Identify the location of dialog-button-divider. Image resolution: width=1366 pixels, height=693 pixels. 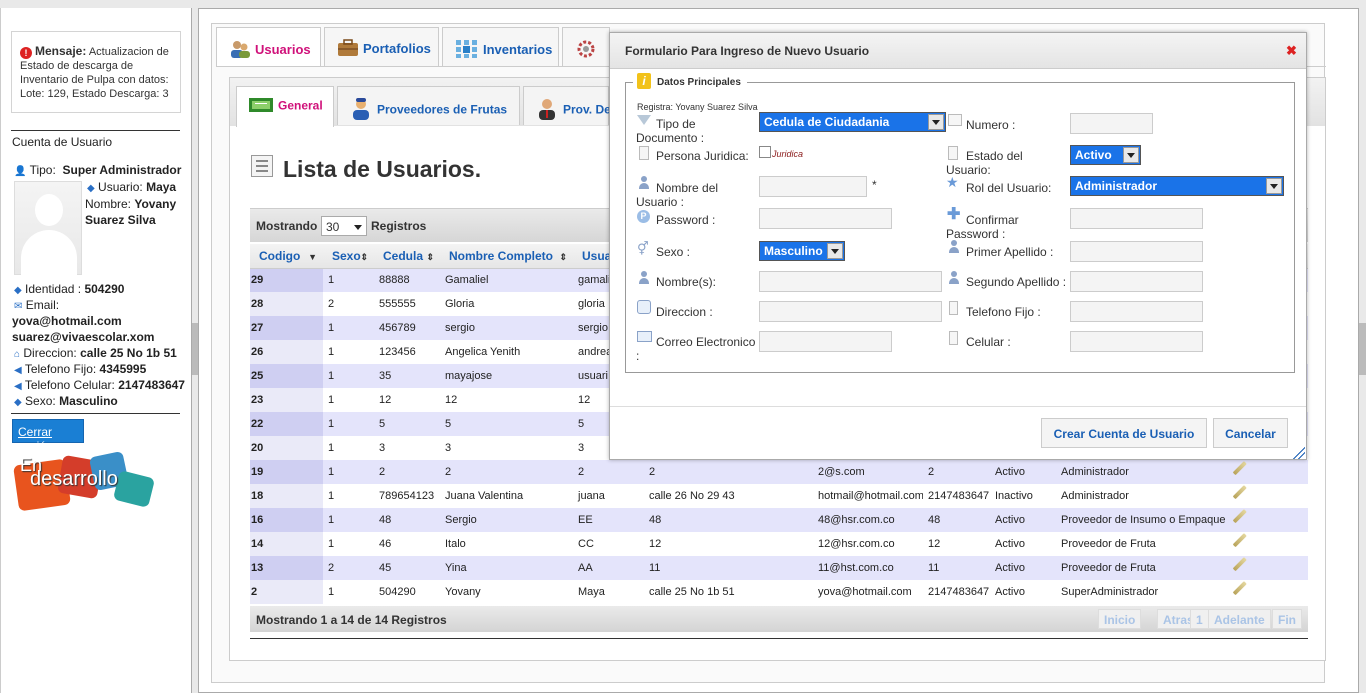
(958, 406).